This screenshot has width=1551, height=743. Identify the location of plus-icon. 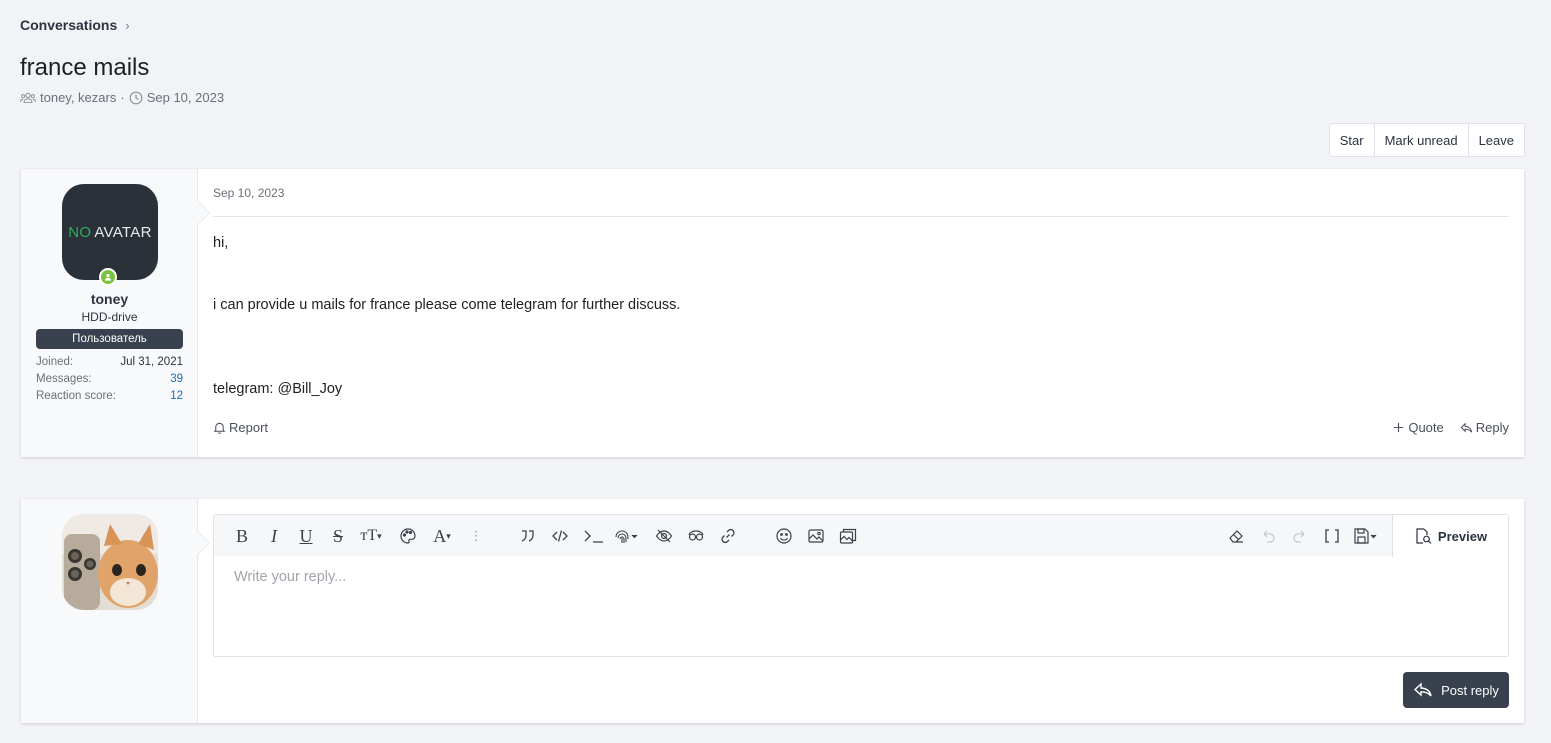
(1399, 427).